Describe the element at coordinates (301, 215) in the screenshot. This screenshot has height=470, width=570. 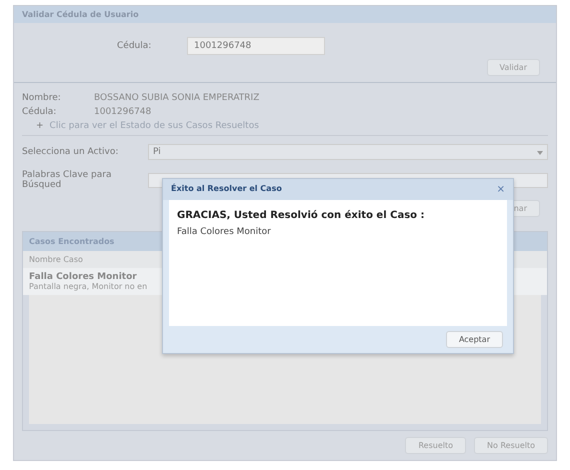
I see `dialog-message: GRACIAS, Usted Resolvió con éxito el Caso :` at that location.